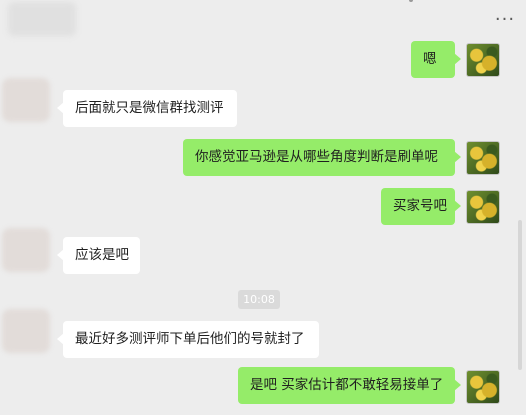 This screenshot has height=415, width=526. Describe the element at coordinates (322, 157) in the screenshot. I see `message-bubble-self: 你感觉亚马逊是从哪些角度判断是刷单呢` at that location.